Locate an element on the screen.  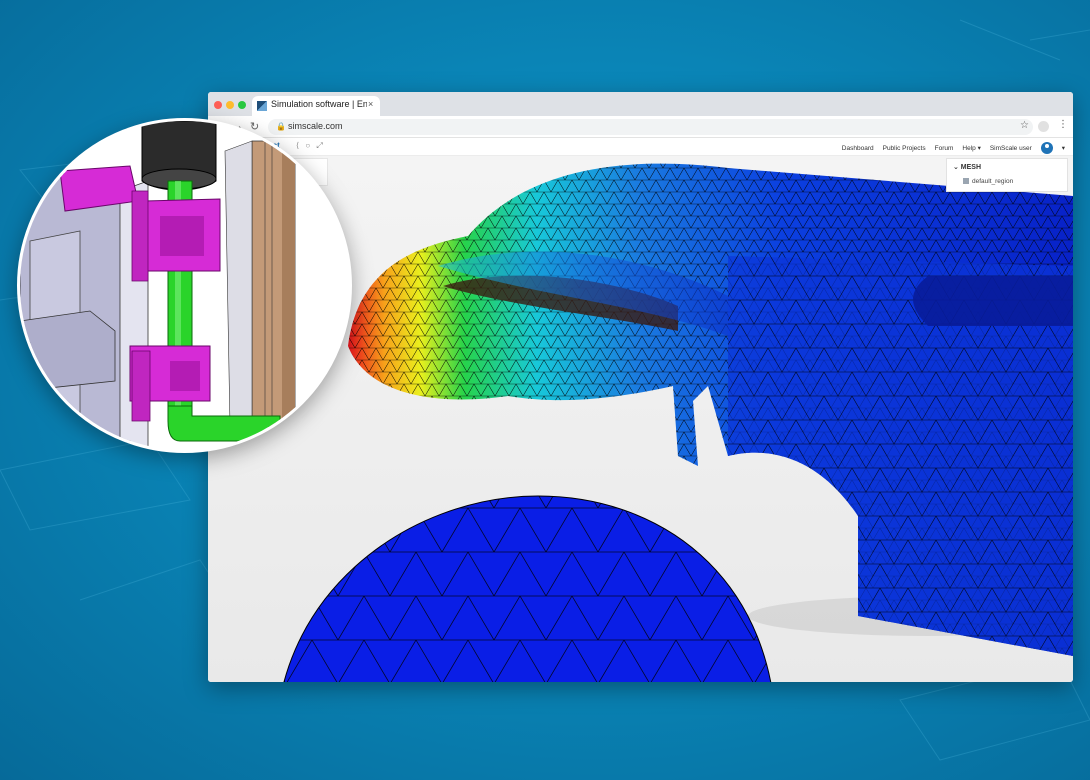
profile-avatar is located at coordinates (1043, 126).